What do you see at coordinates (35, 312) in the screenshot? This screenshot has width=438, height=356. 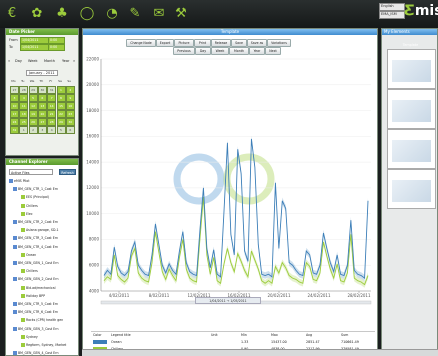 I see `tree-item: BM_GEN_CTR_6_Cost Ern` at bounding box center [35, 312].